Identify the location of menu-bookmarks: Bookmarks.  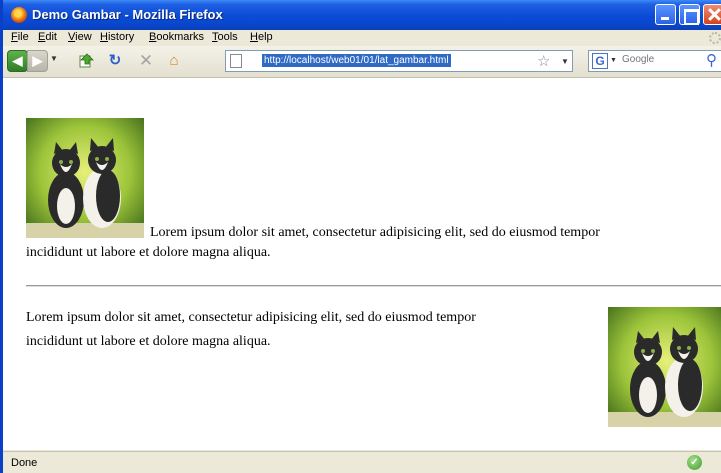
(176, 37).